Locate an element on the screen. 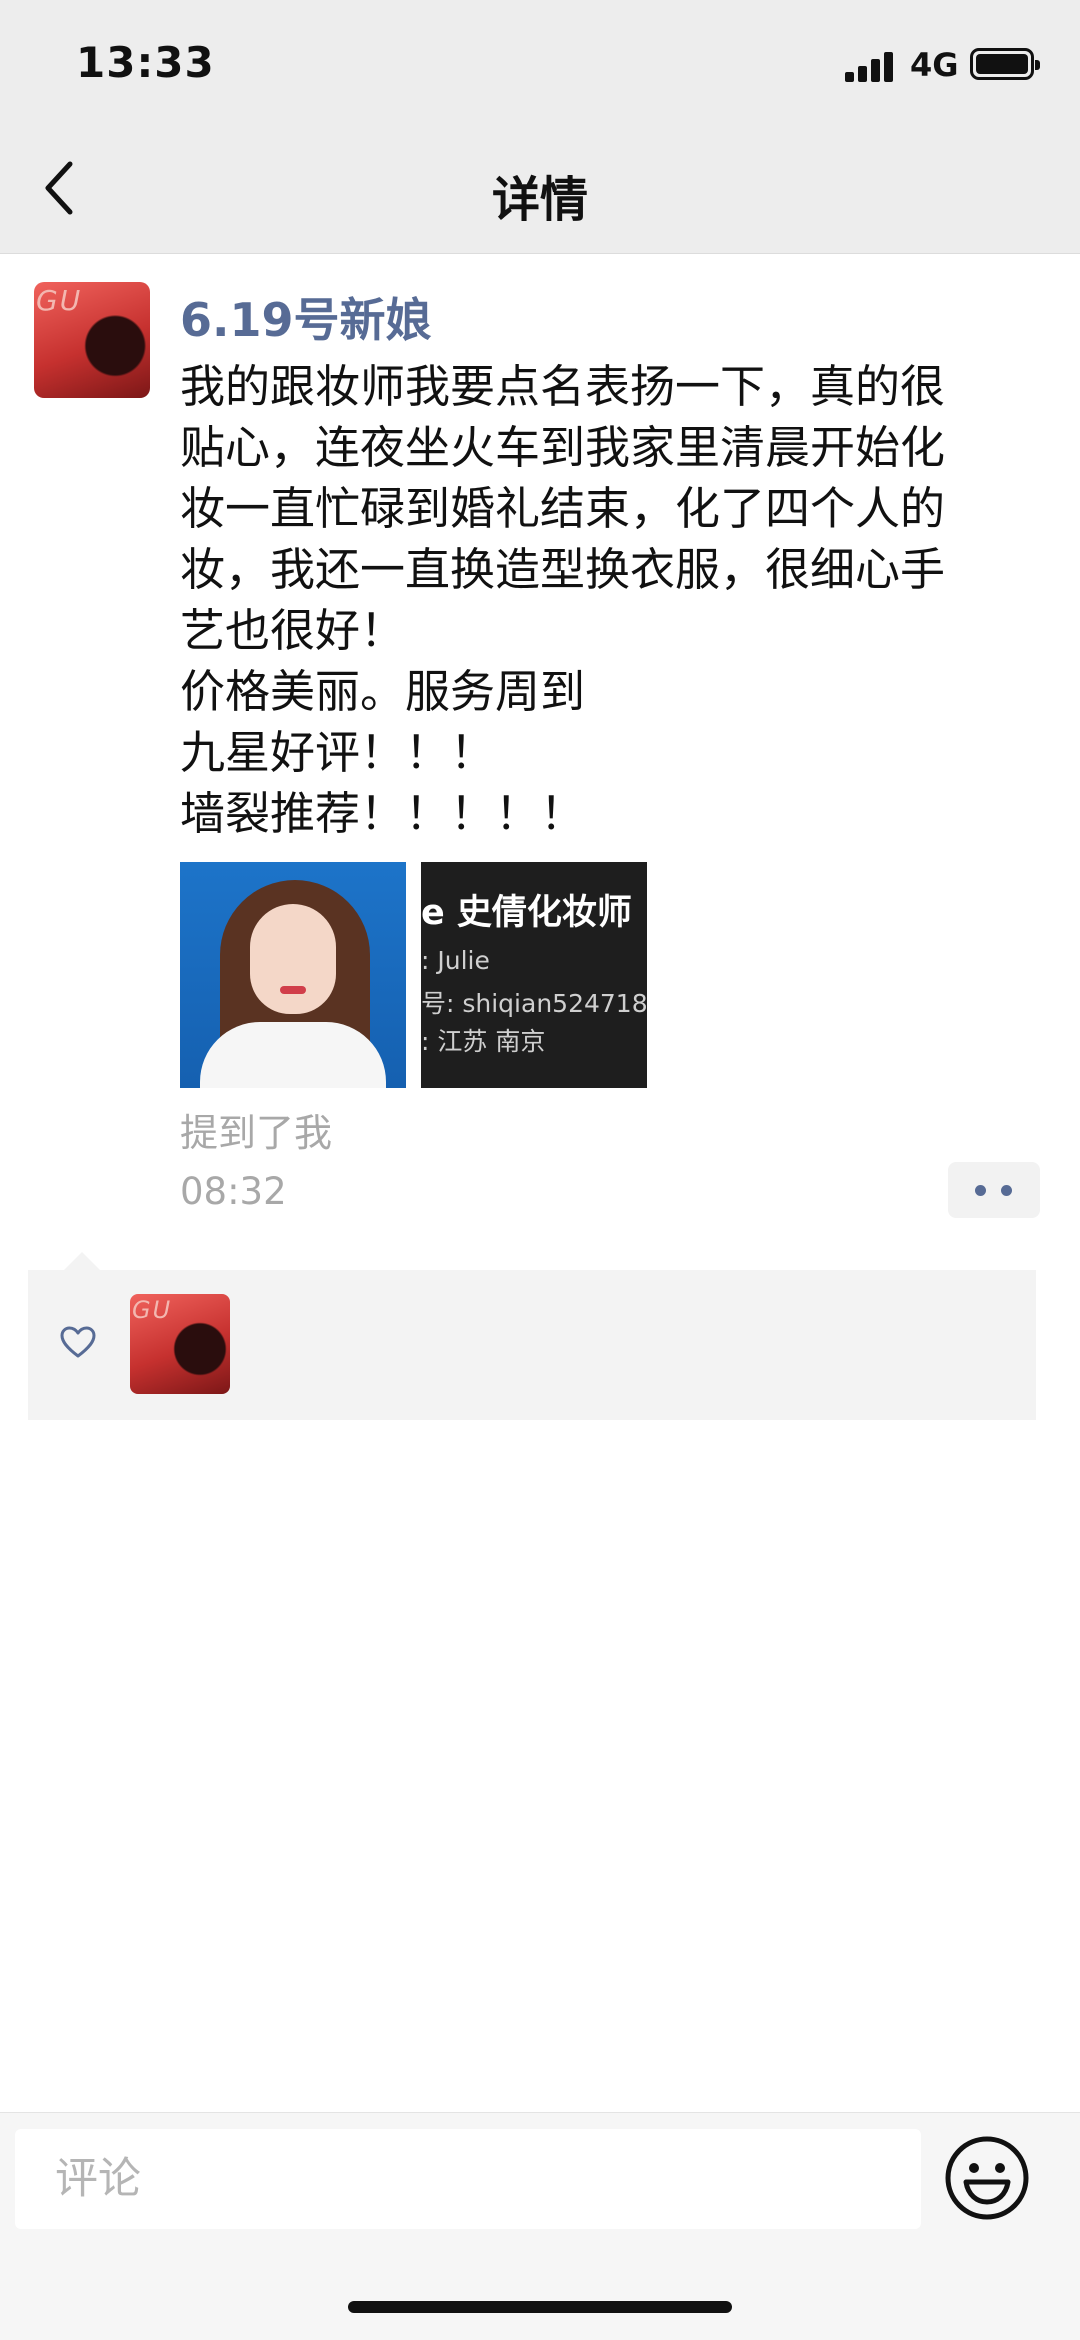 The width and height of the screenshot is (1080, 2340). content-line: 墙裂推荐！！！！！ is located at coordinates (383, 813).